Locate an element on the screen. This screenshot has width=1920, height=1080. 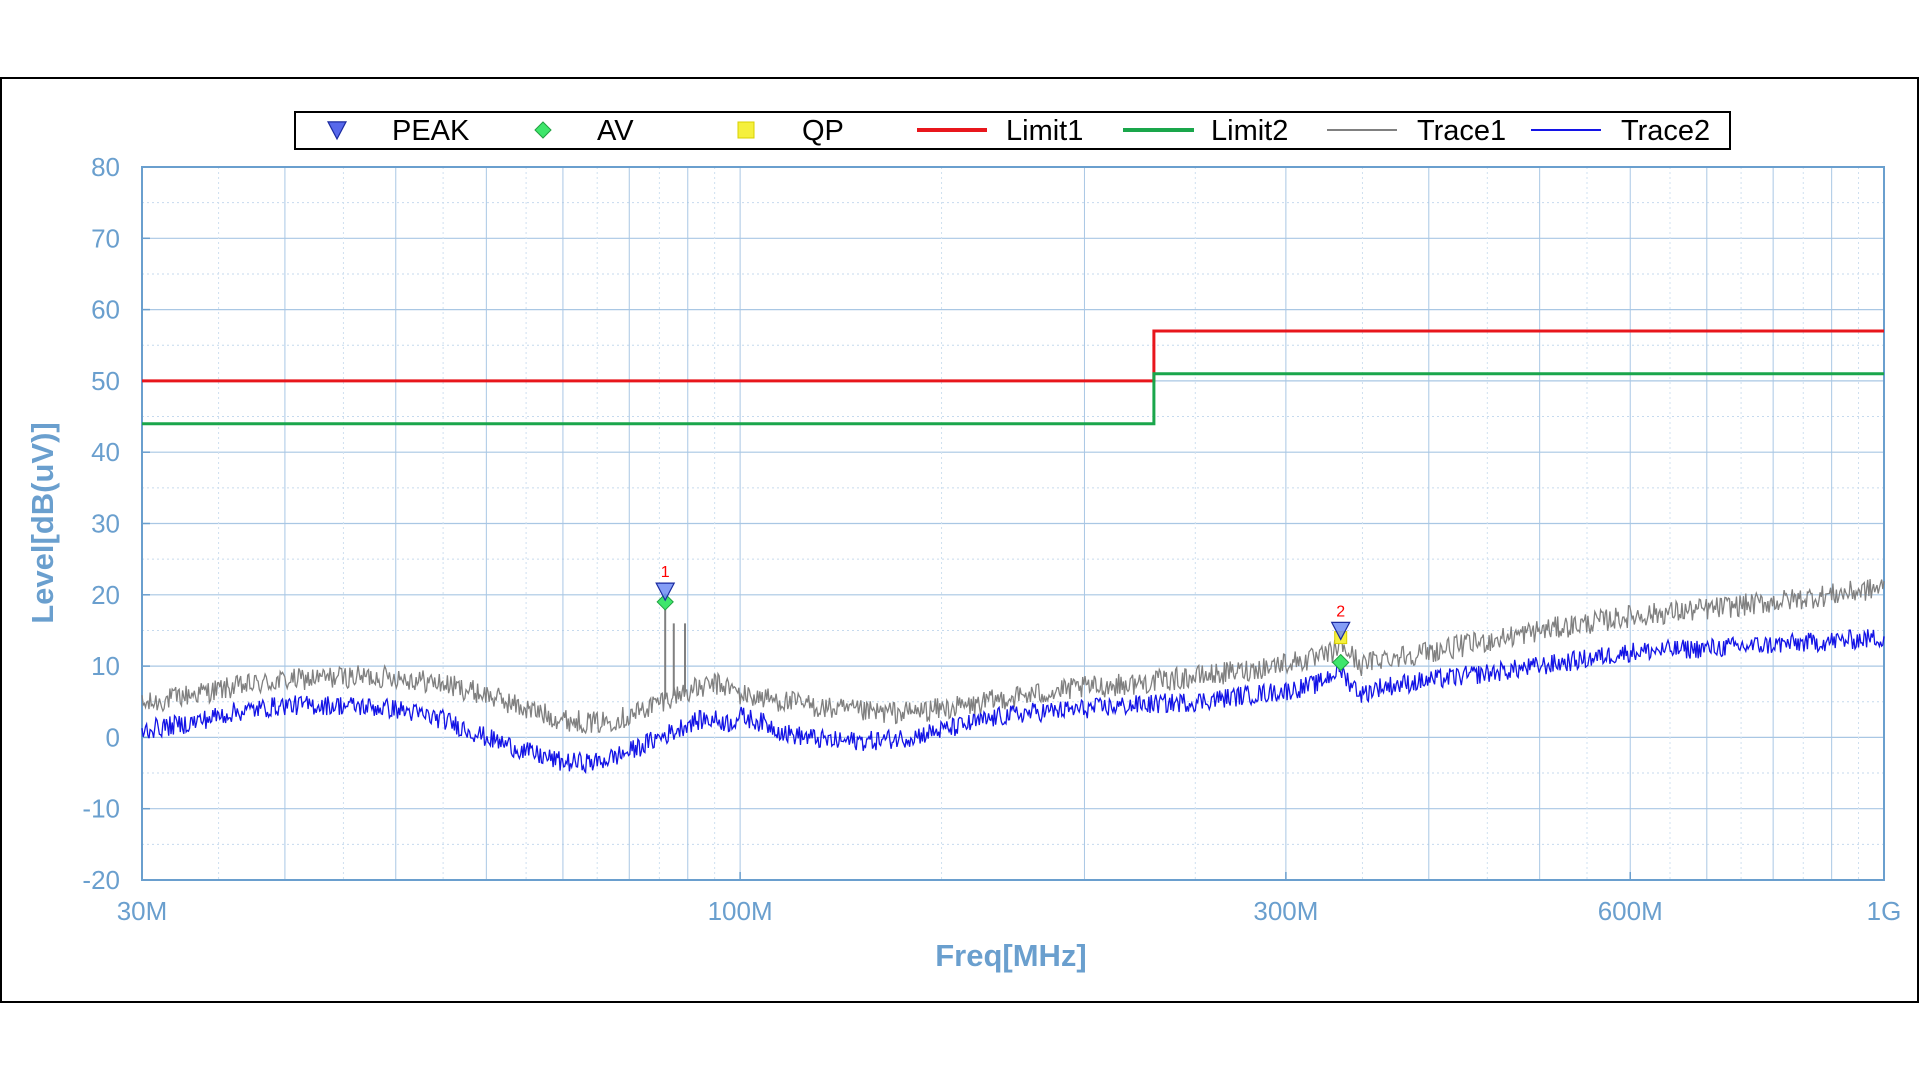
x-tick-label: 100M is located at coordinates (740, 911).